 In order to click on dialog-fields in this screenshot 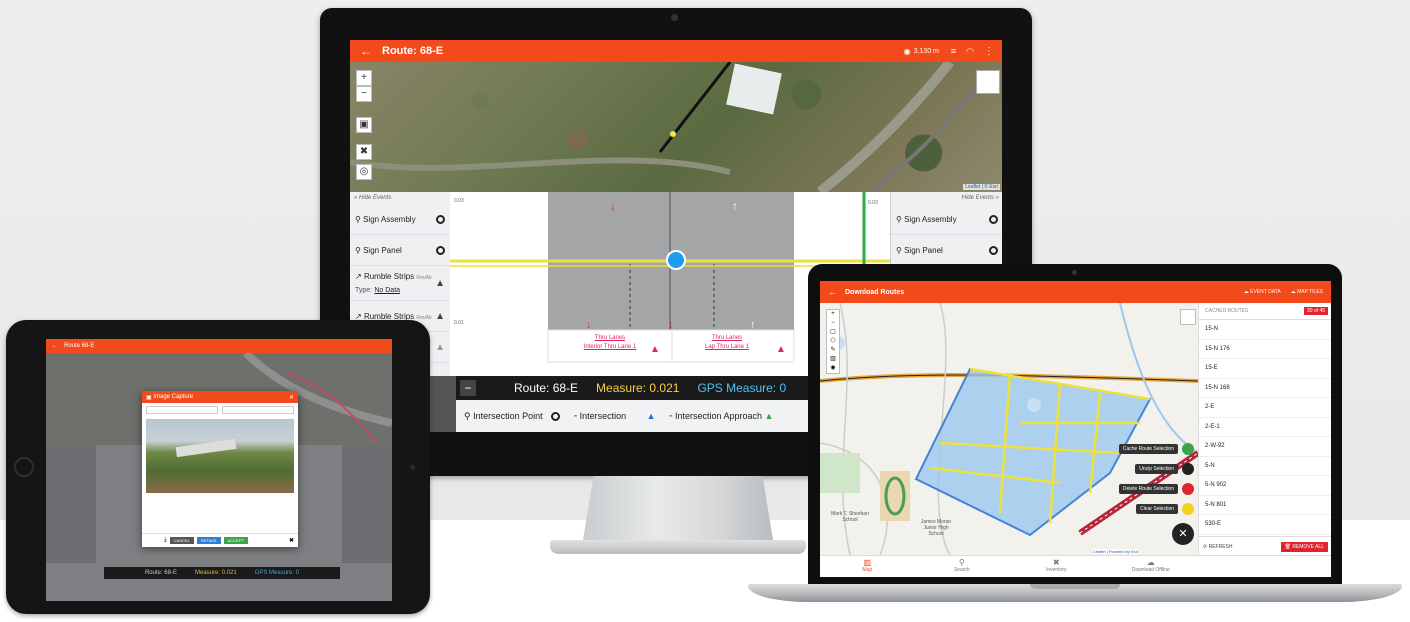, I will do `click(220, 410)`.